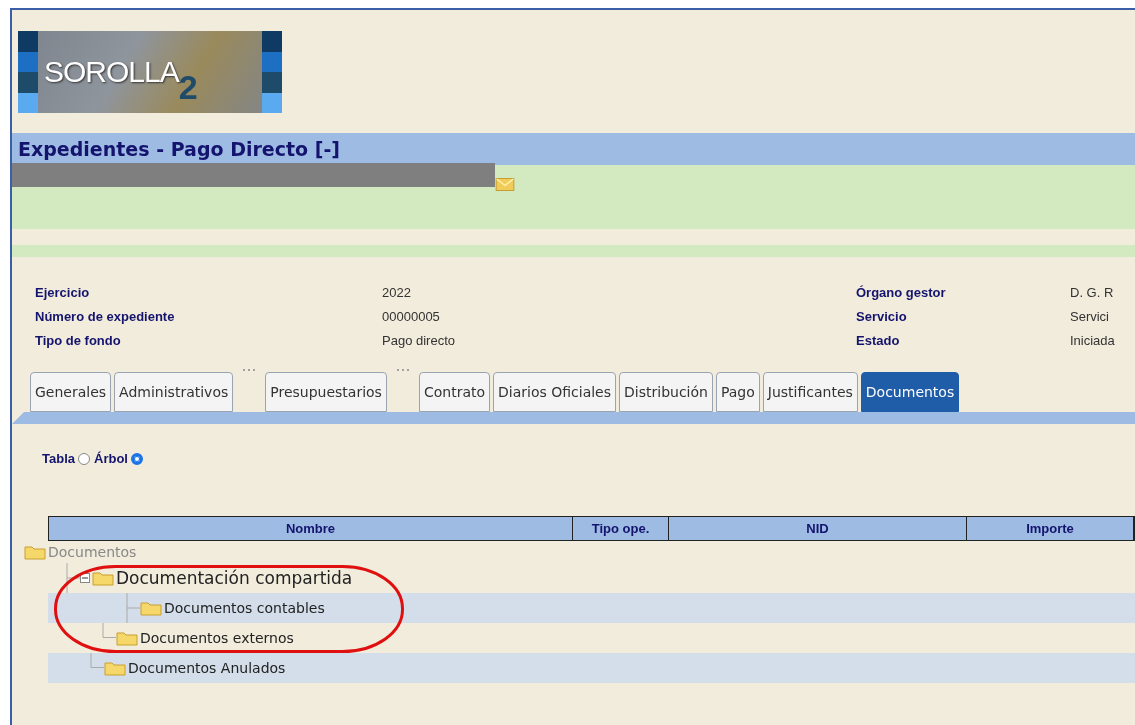  I want to click on field-label: Servicio, so click(882, 316).